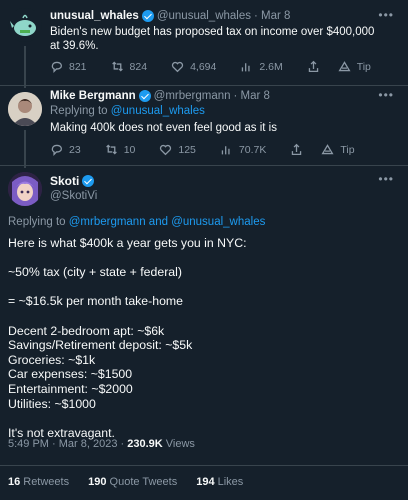  I want to click on reply-count: 821, so click(78, 66).